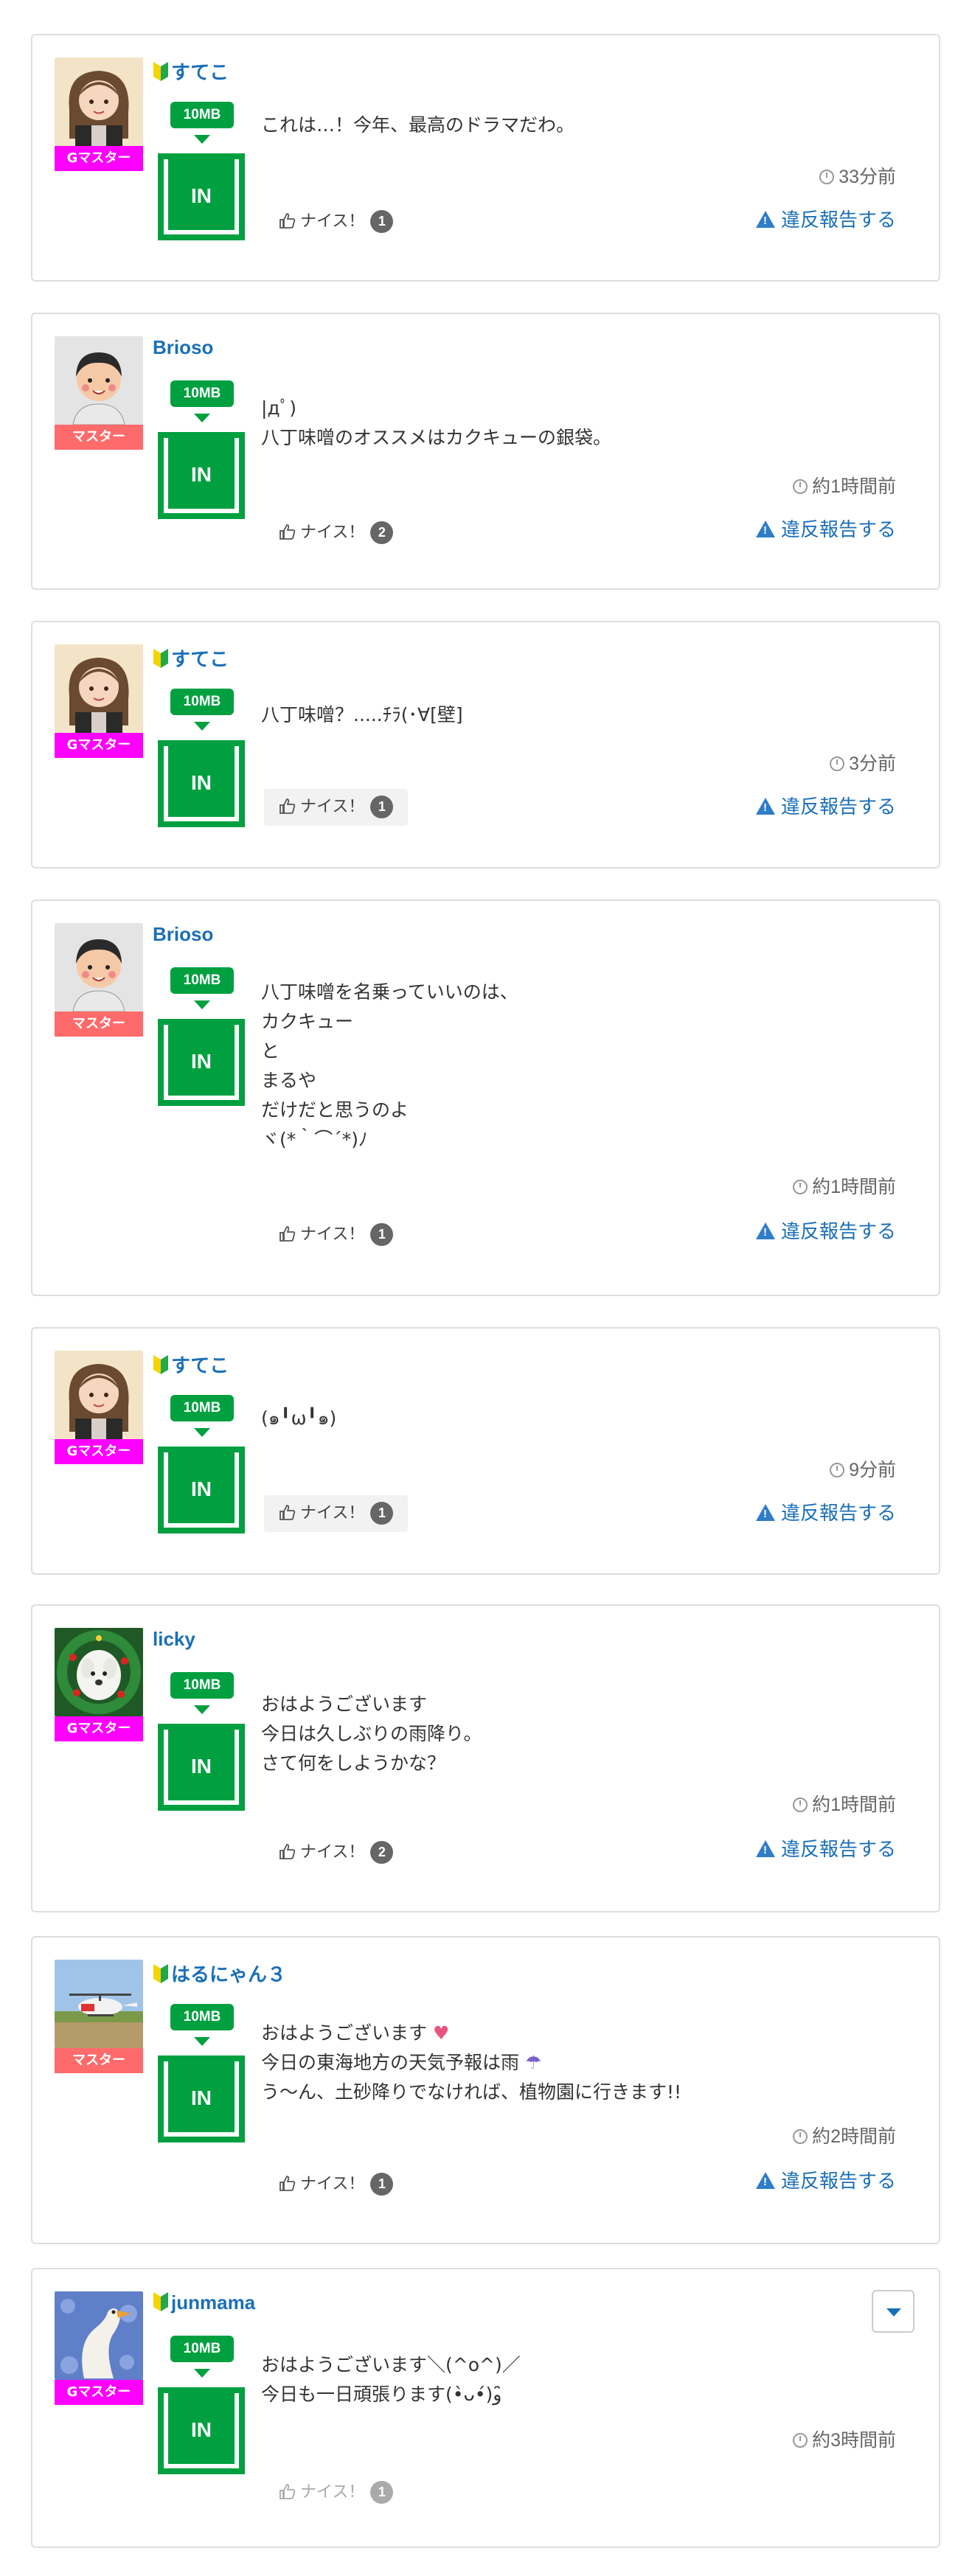 The height and width of the screenshot is (2576, 972). What do you see at coordinates (391, 2380) in the screenshot?
I see `post-text: おはようございます＼(^o^)／ 今日も一日頑張ります(•̀ᴗ•́)و ̑̑` at bounding box center [391, 2380].